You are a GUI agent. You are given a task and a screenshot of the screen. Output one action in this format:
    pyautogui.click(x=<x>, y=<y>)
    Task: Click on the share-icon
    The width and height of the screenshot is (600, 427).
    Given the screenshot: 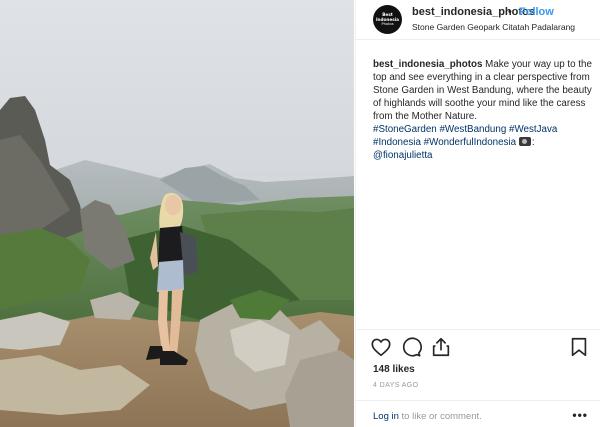 What is the action you would take?
    pyautogui.click(x=441, y=347)
    